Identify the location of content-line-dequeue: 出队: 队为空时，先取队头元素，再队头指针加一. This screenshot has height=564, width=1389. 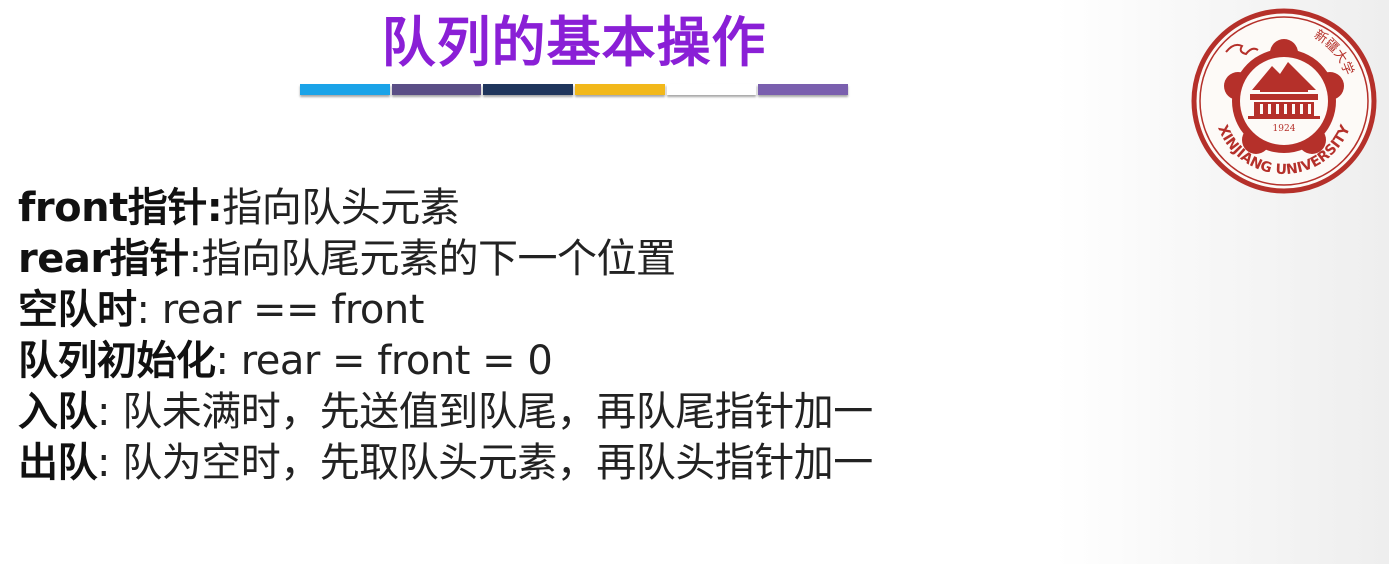
(558, 463).